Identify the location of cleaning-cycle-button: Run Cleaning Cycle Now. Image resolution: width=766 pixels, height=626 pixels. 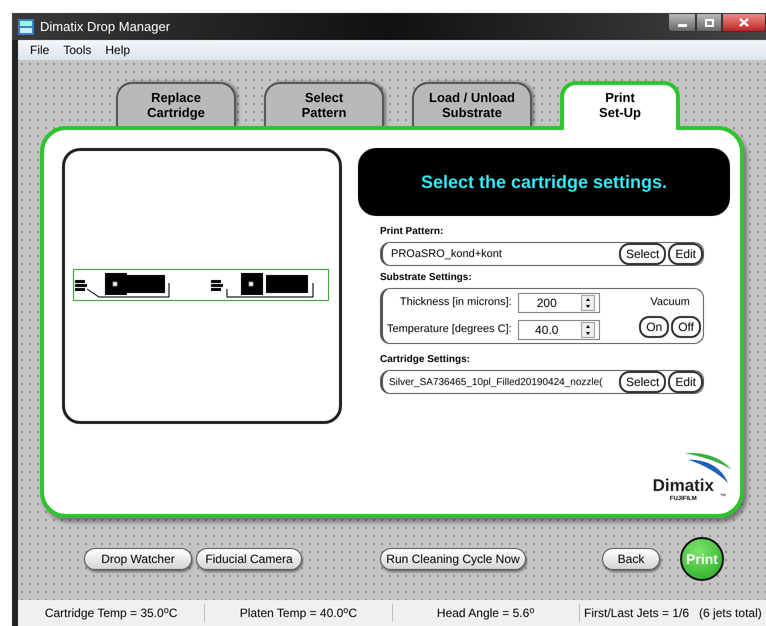
(453, 559).